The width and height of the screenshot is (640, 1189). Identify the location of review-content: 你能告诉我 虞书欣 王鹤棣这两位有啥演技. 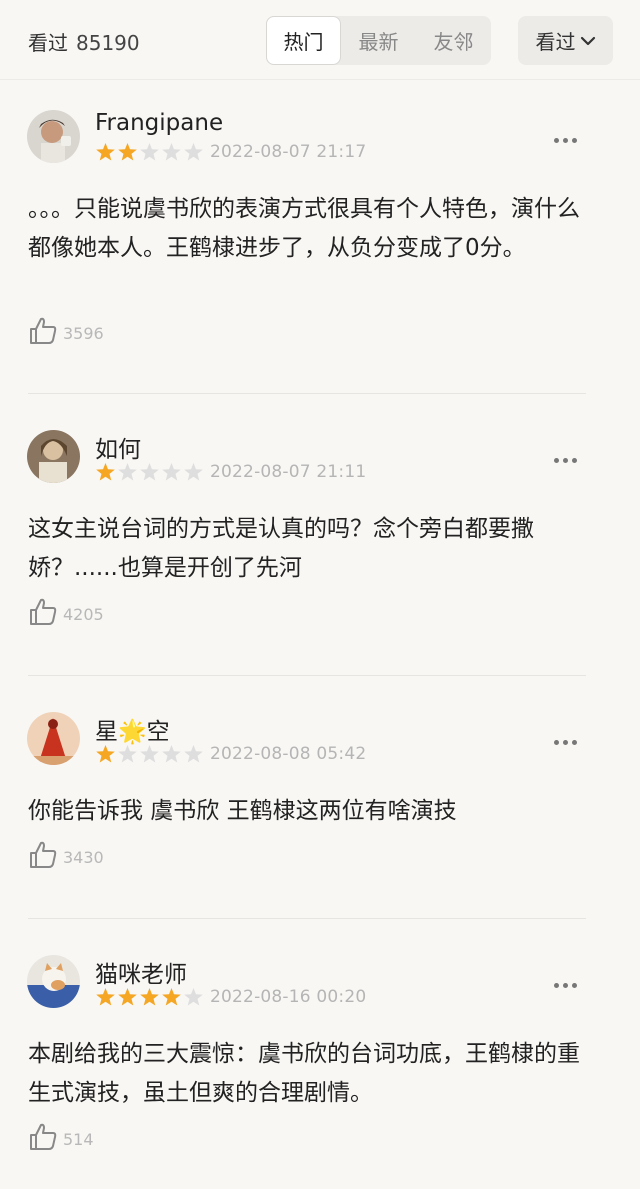
(242, 811).